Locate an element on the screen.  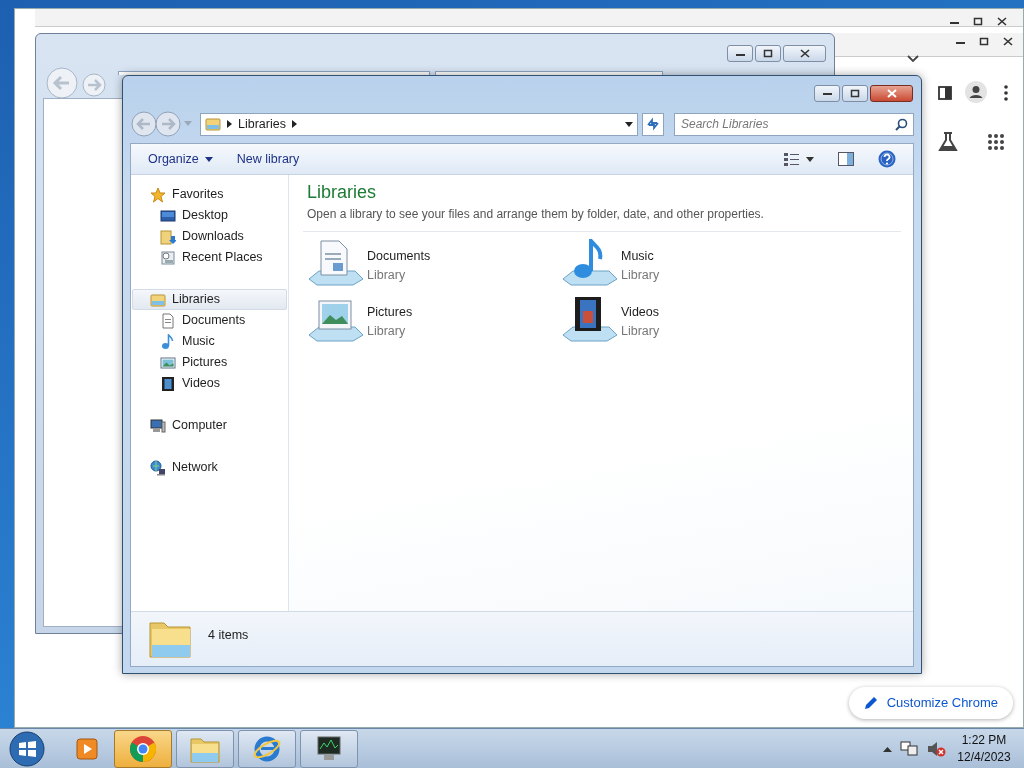
nav-item: Network is located at coordinates (209, 467).